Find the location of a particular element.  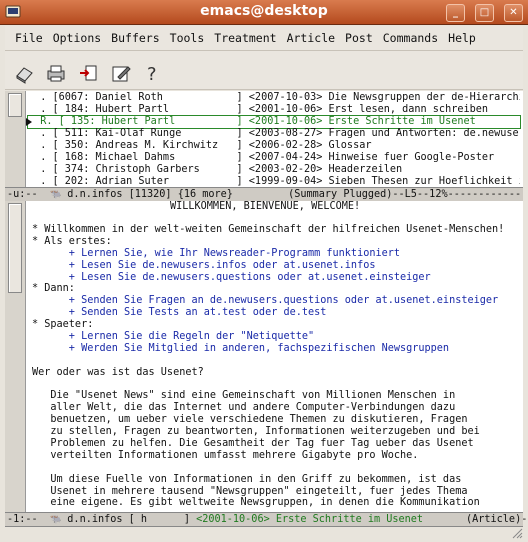

article-line: * Dann: is located at coordinates (53, 289).